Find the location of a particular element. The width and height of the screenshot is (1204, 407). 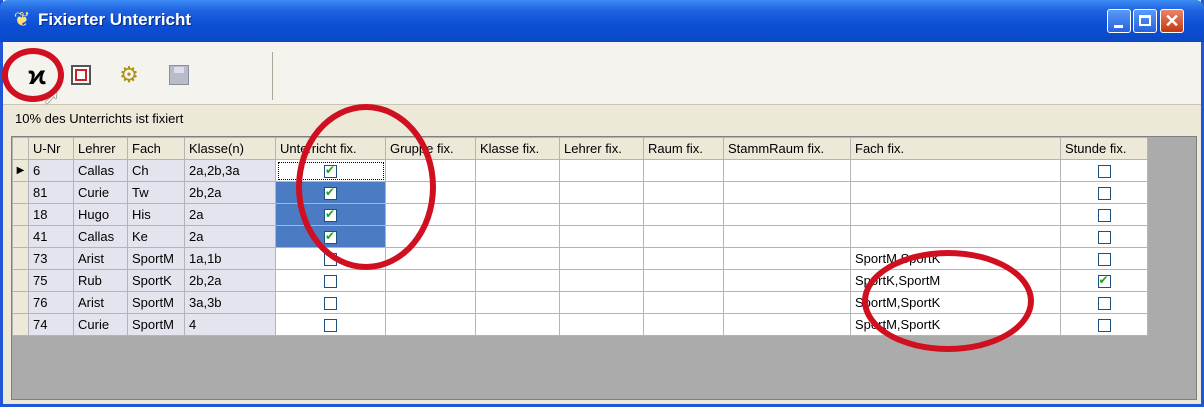

table-row: 76 Arist SportM 3a,3b SportM,SportK is located at coordinates (580, 302).